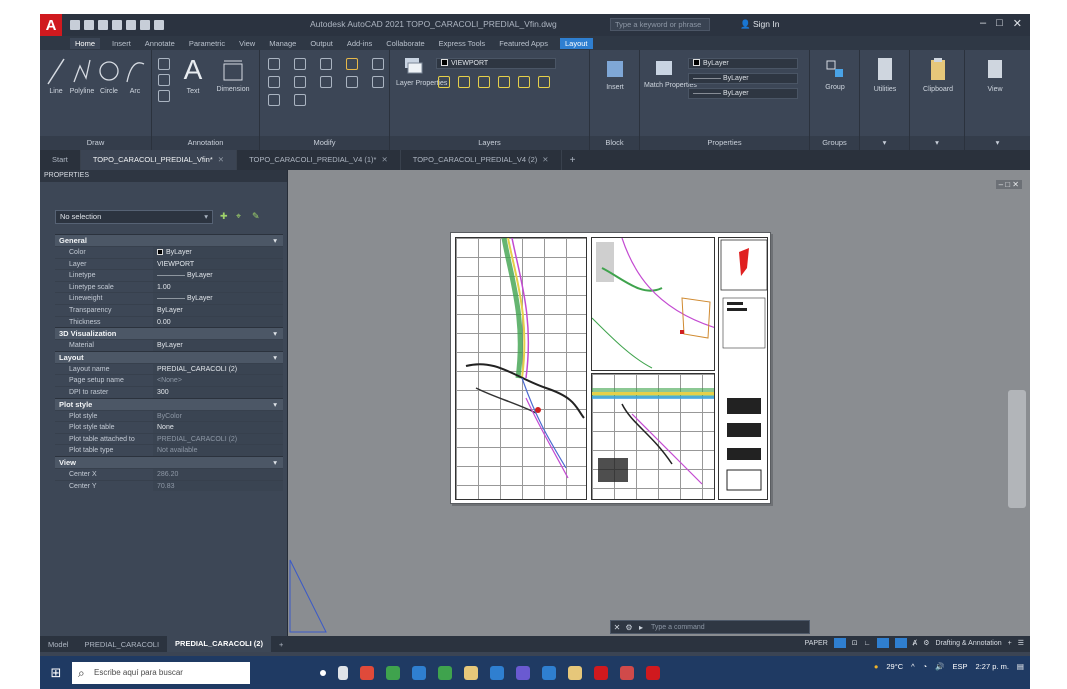  I want to click on mtext-icon, so click(164, 96).